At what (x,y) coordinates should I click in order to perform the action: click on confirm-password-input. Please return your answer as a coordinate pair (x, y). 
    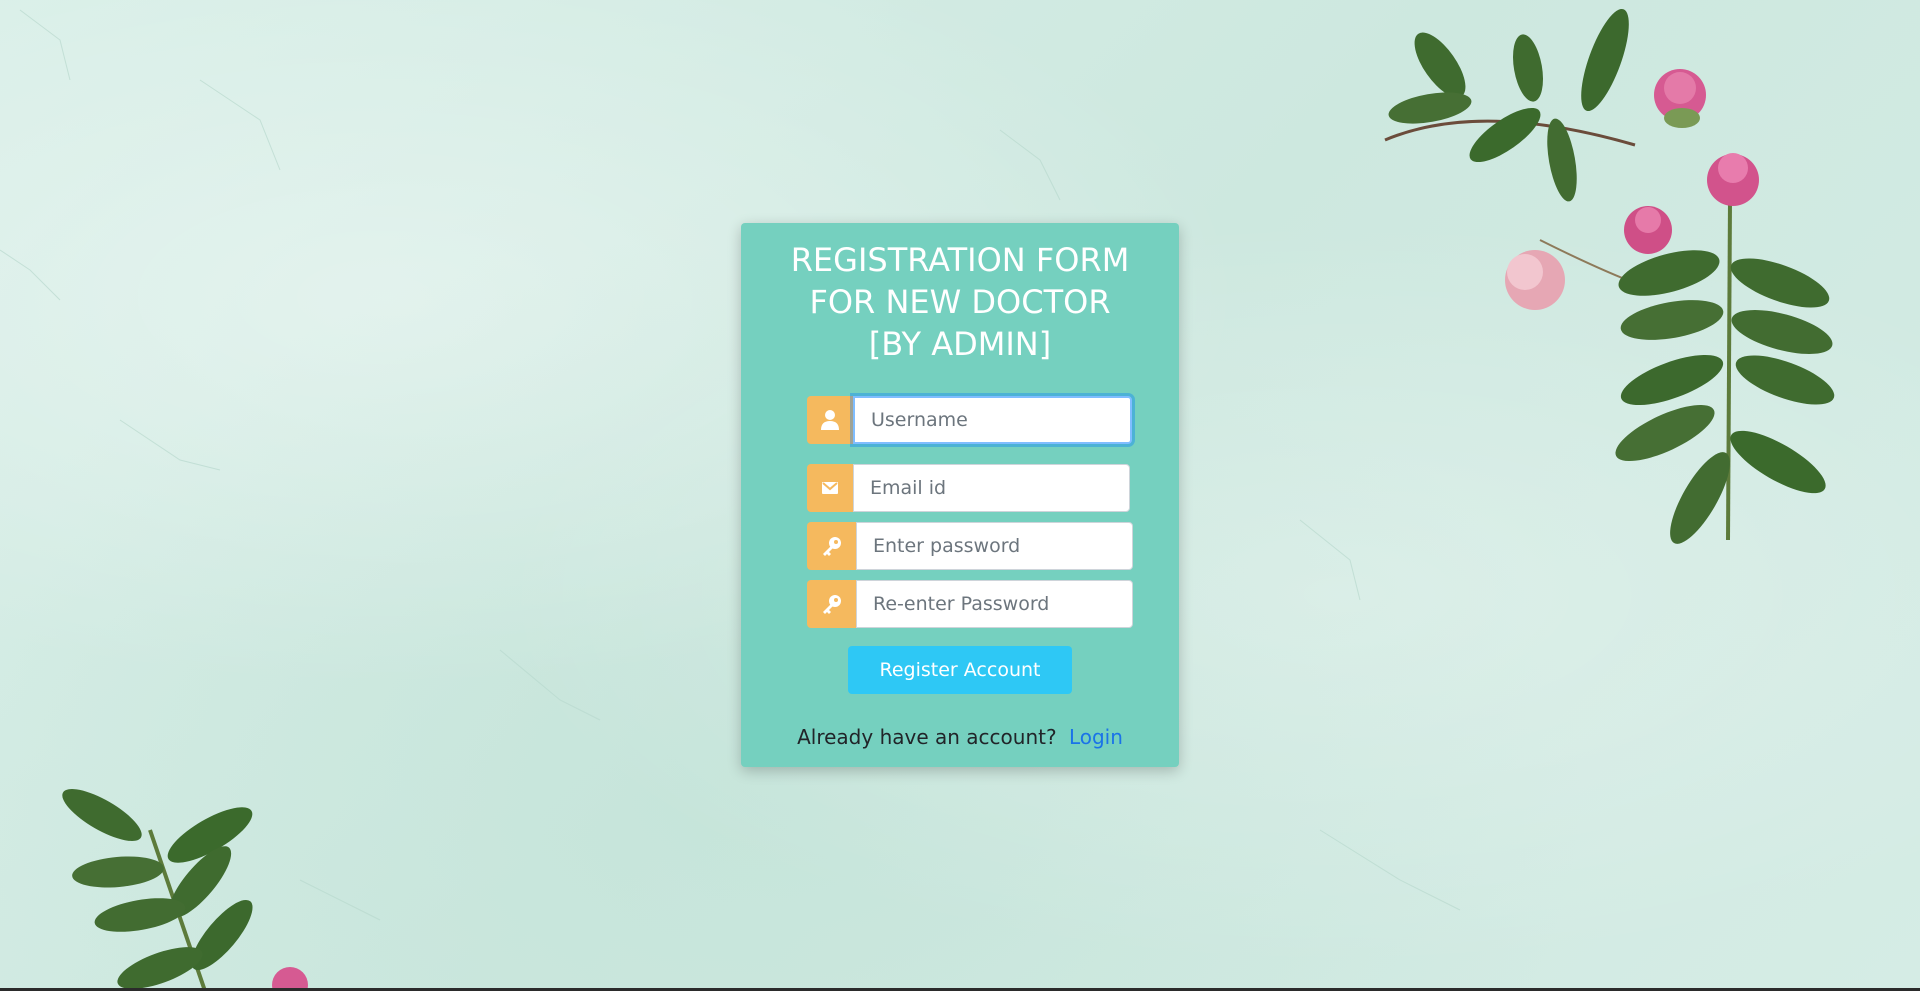
    Looking at the image, I should click on (994, 604).